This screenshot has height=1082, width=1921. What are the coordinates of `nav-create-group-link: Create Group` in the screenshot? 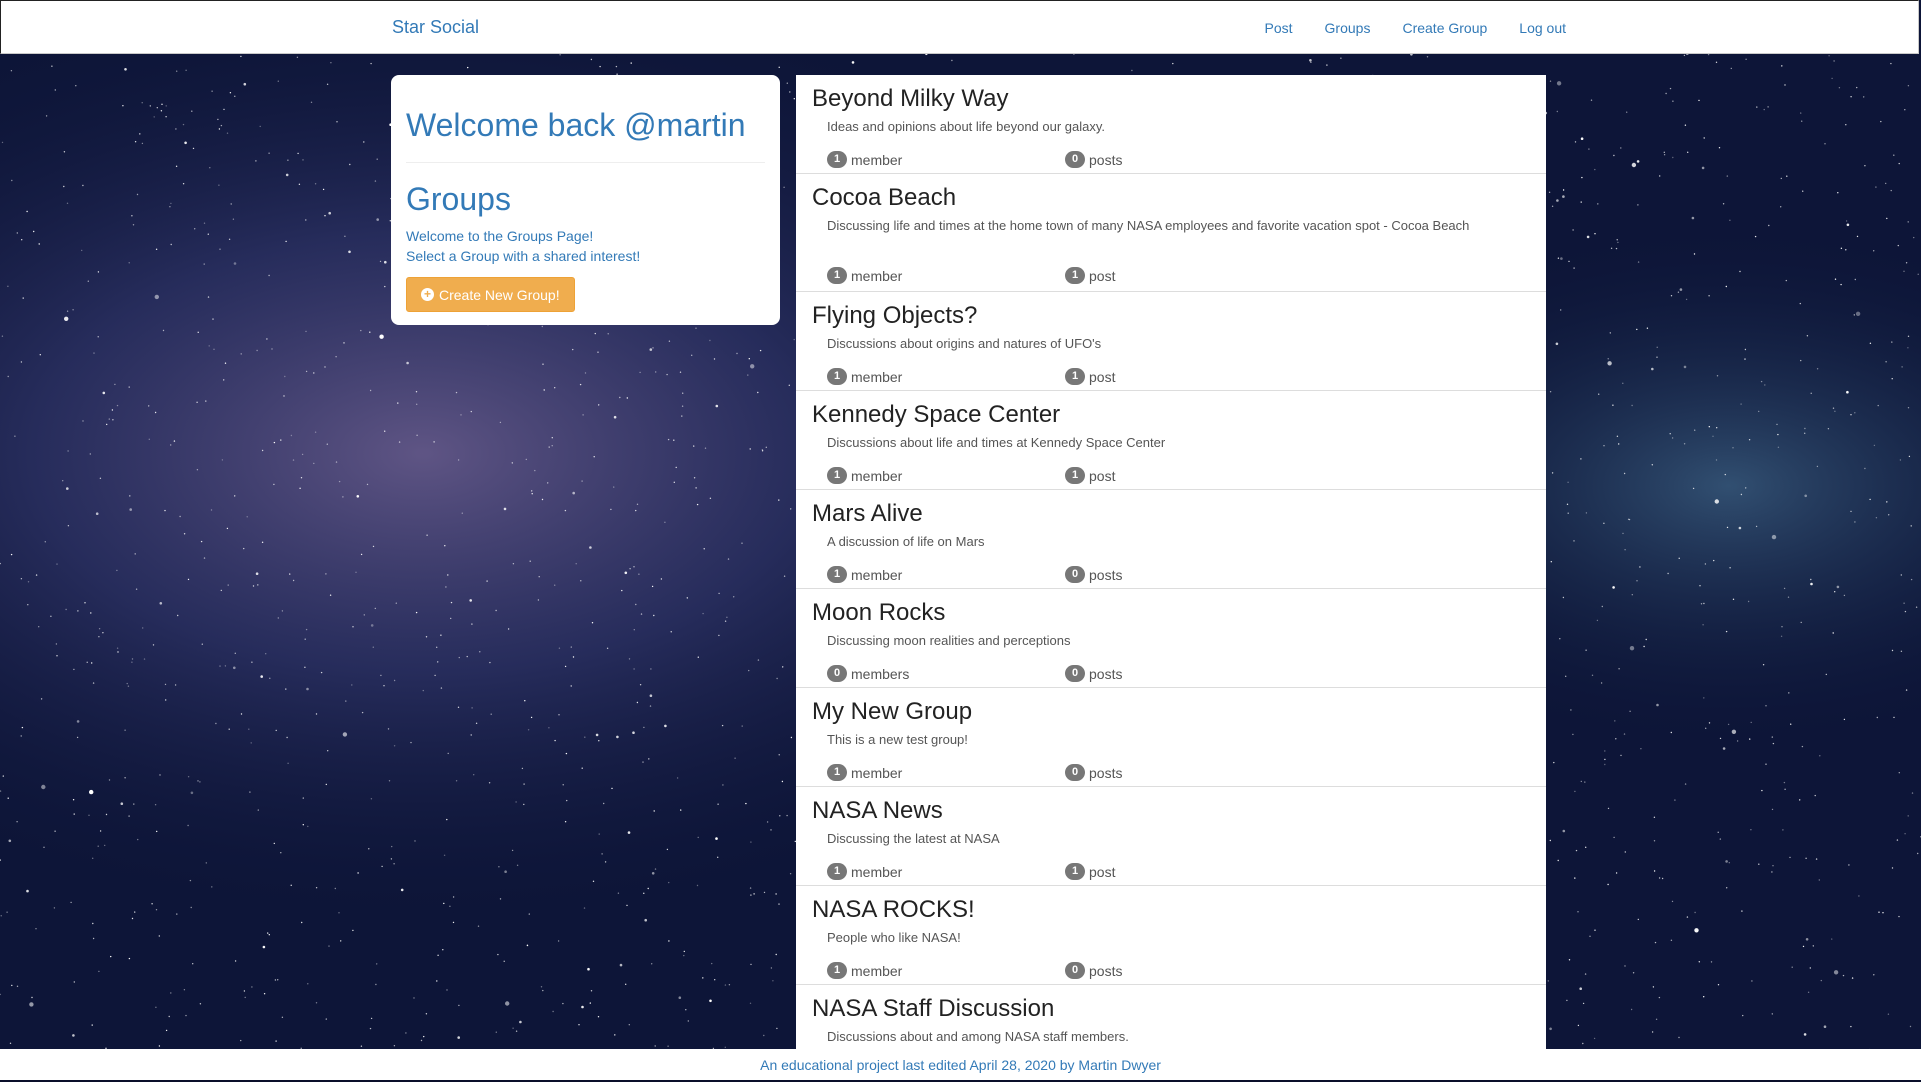 It's located at (1444, 28).